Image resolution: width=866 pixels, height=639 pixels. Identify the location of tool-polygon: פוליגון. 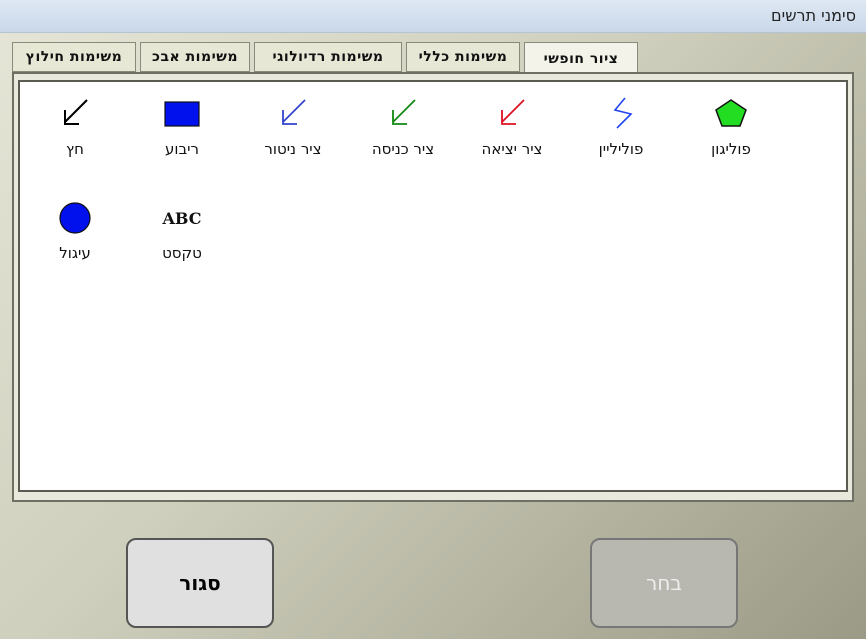
(731, 126).